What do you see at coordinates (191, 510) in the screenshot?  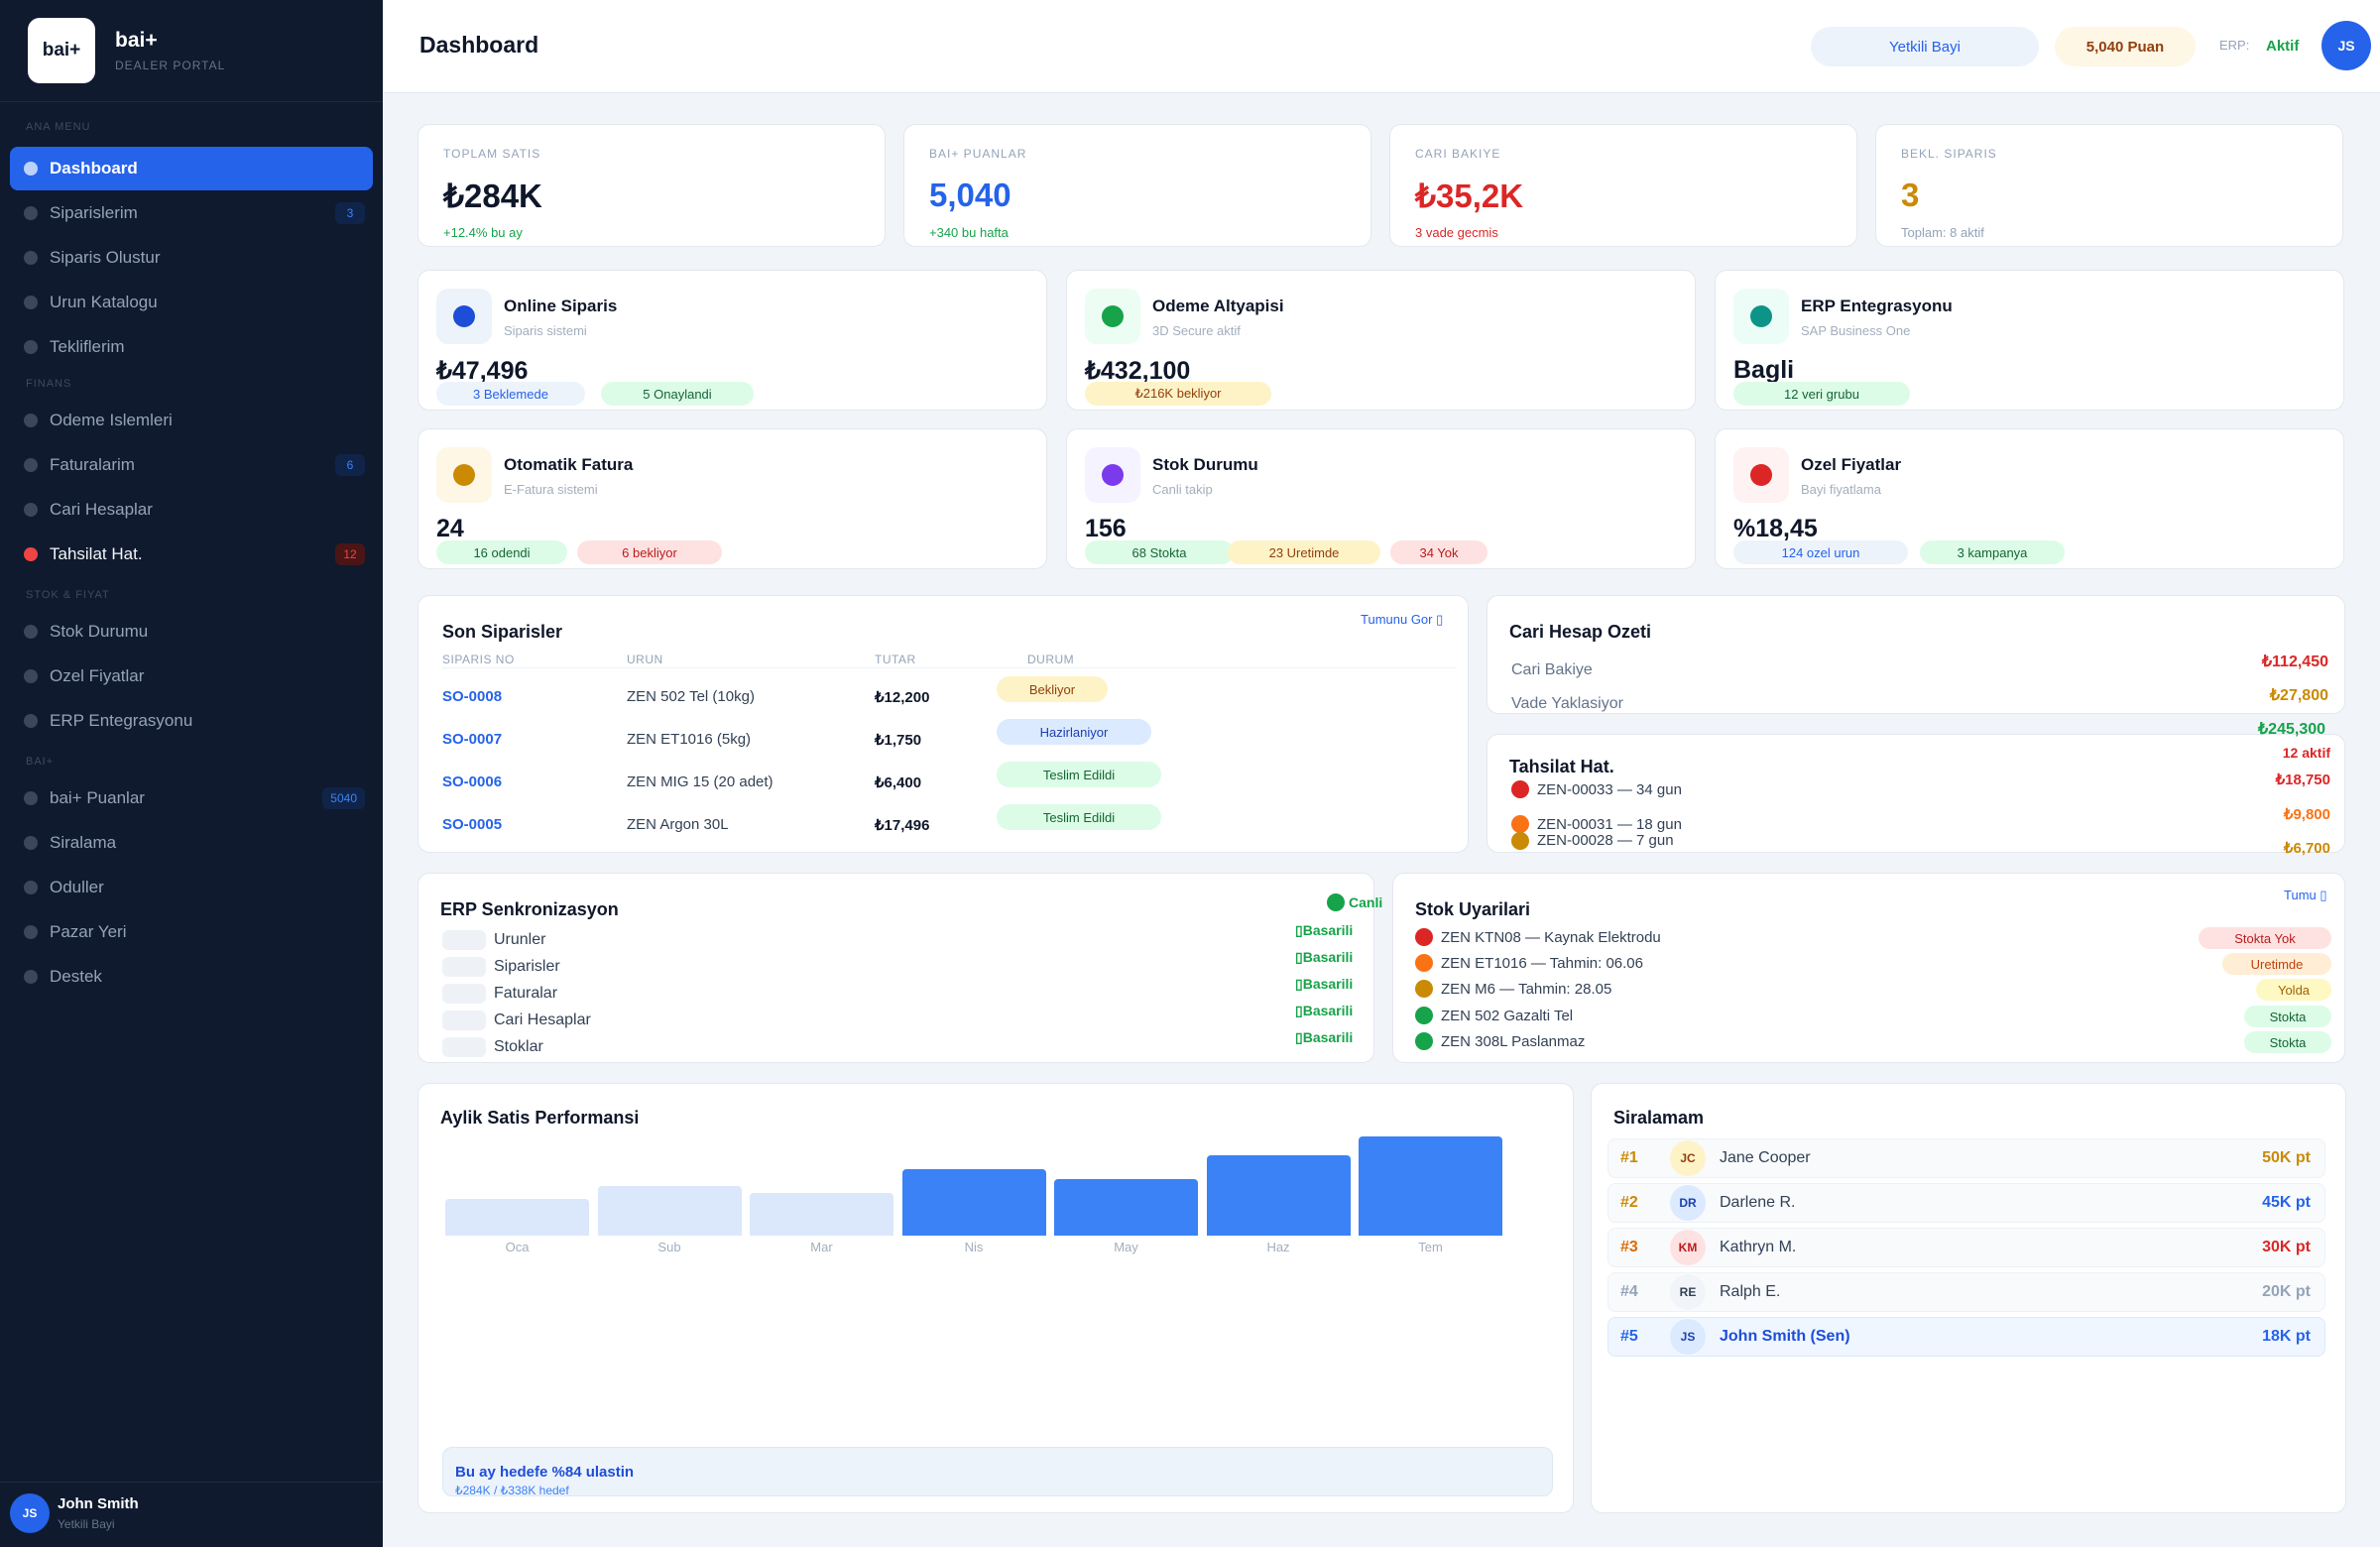 I see `sidebar-item-cari-hesaplar: Cari Hesaplar` at bounding box center [191, 510].